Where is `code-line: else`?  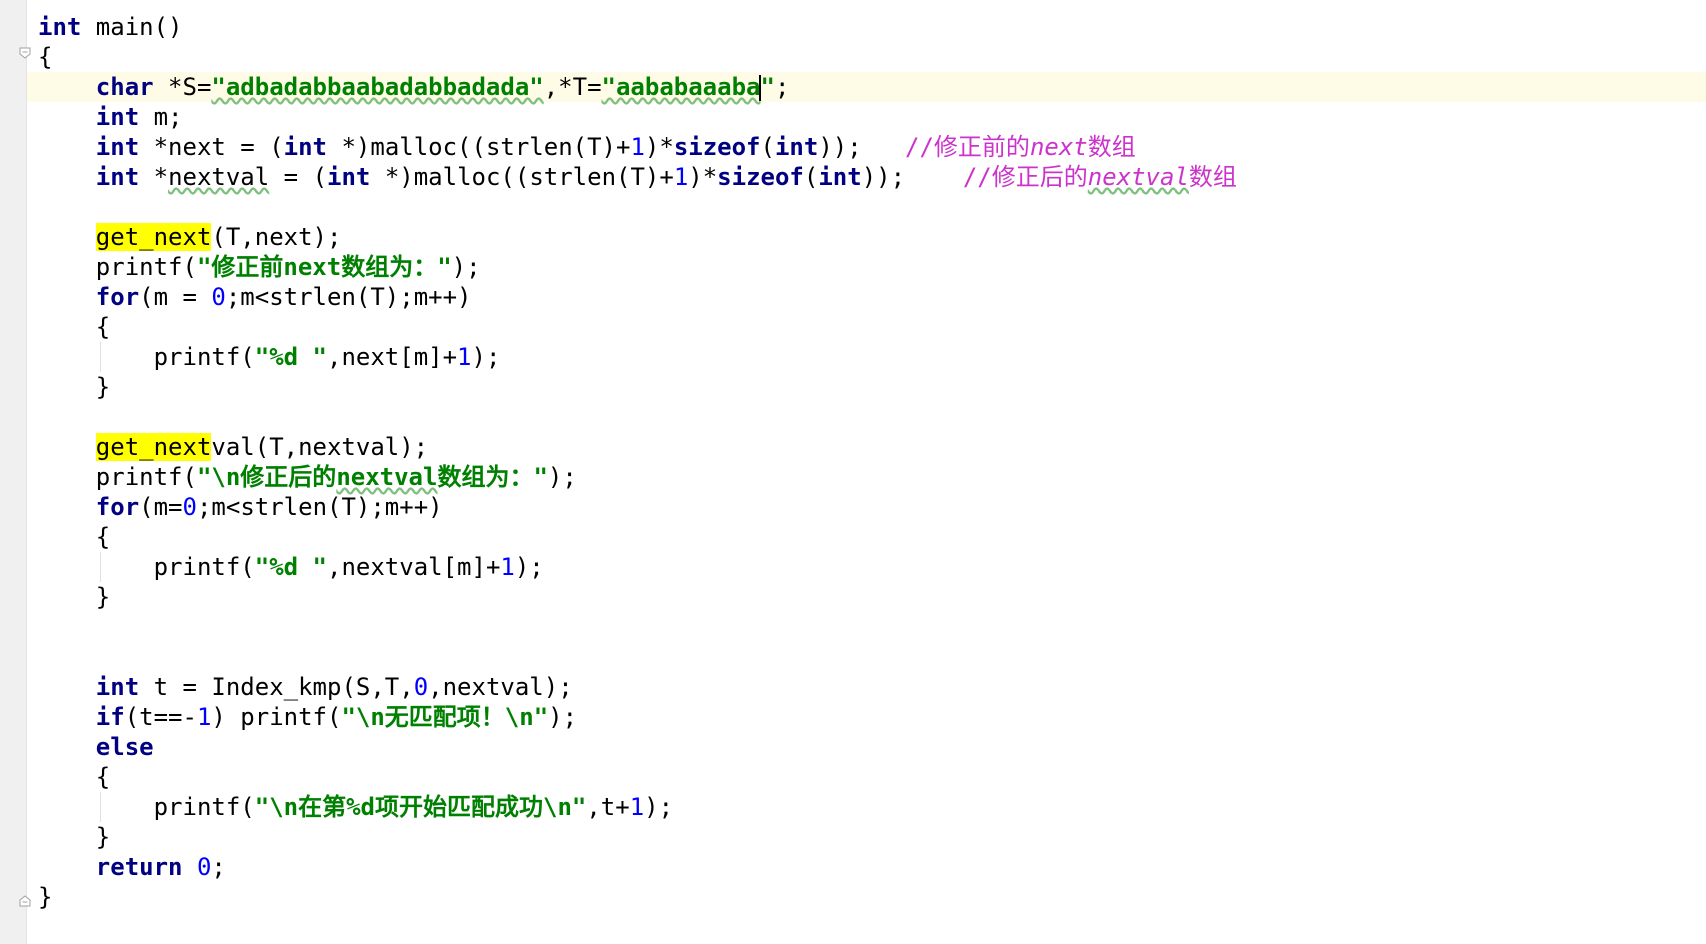
code-line: else is located at coordinates (96, 747).